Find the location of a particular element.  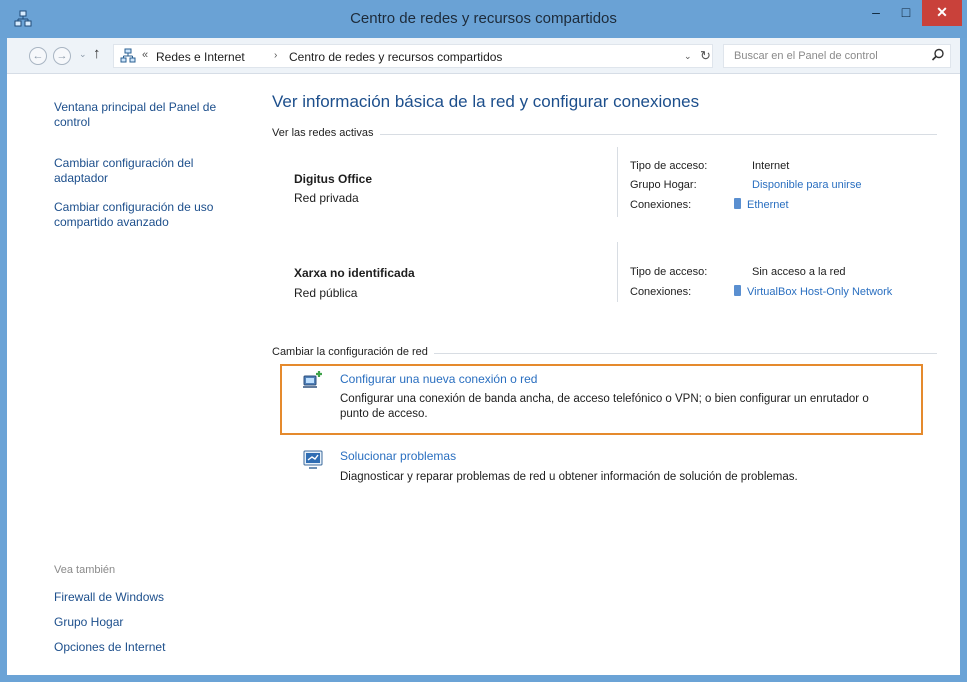

network-name: Digitus Office is located at coordinates (333, 179).